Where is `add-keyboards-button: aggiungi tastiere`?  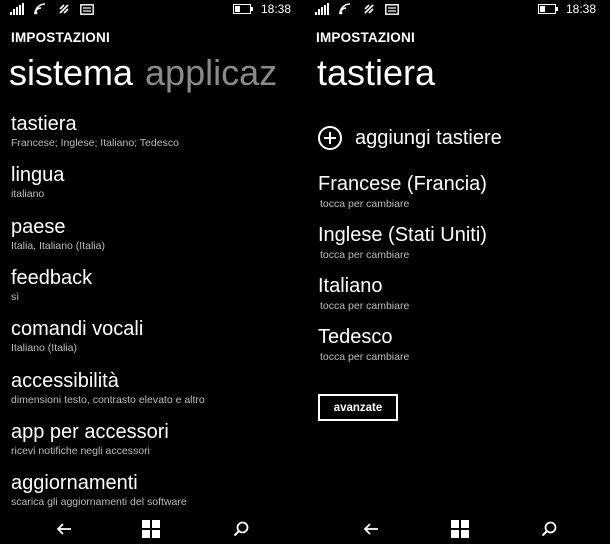 add-keyboards-button: aggiungi tastiere is located at coordinates (410, 138).